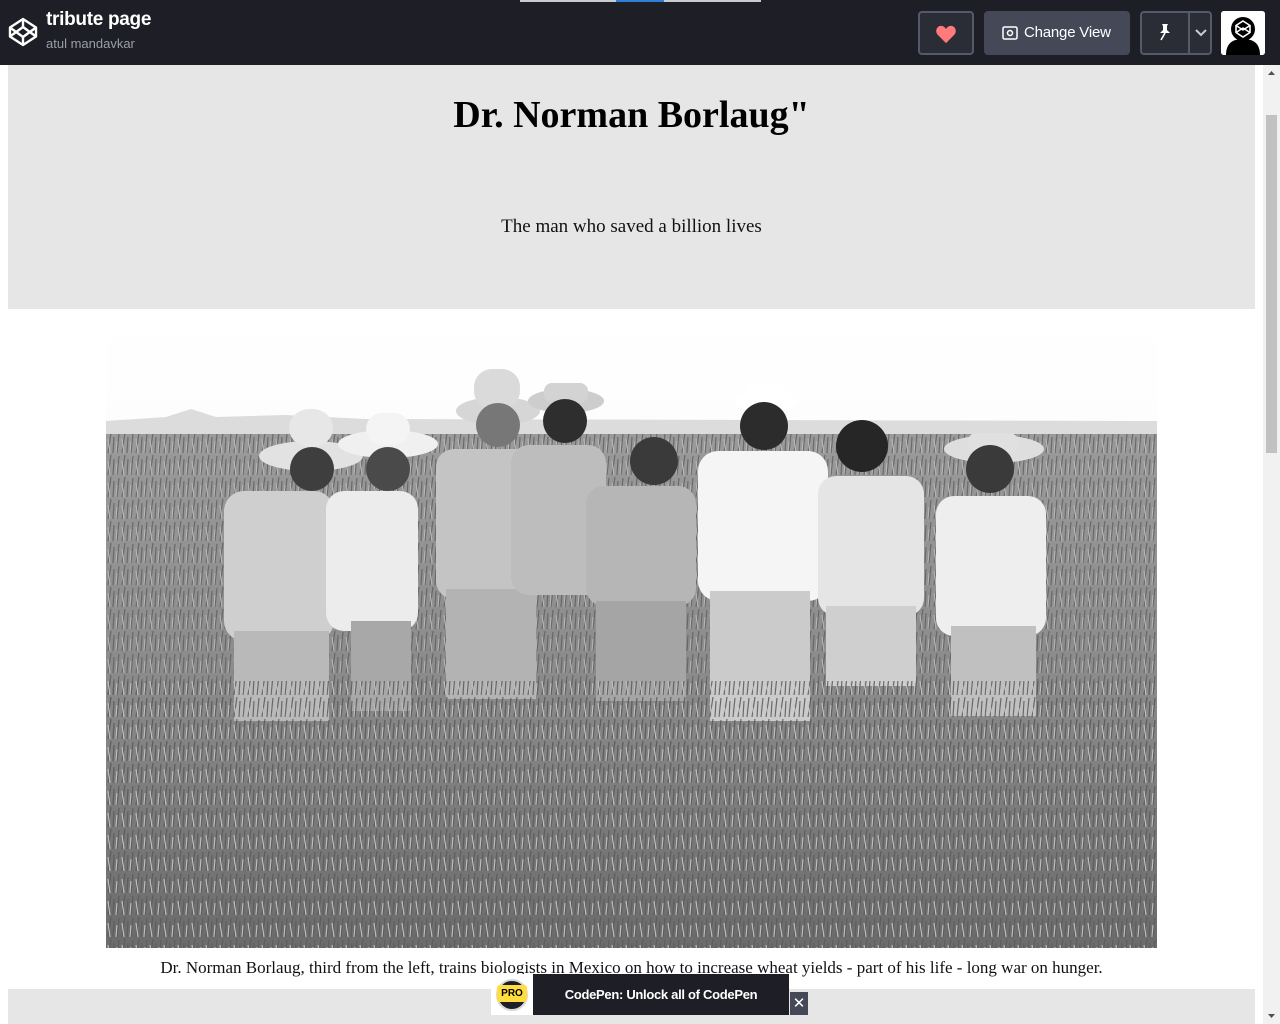 This screenshot has width=1280, height=1024. I want to click on codepen-logo-icon, so click(23, 32).